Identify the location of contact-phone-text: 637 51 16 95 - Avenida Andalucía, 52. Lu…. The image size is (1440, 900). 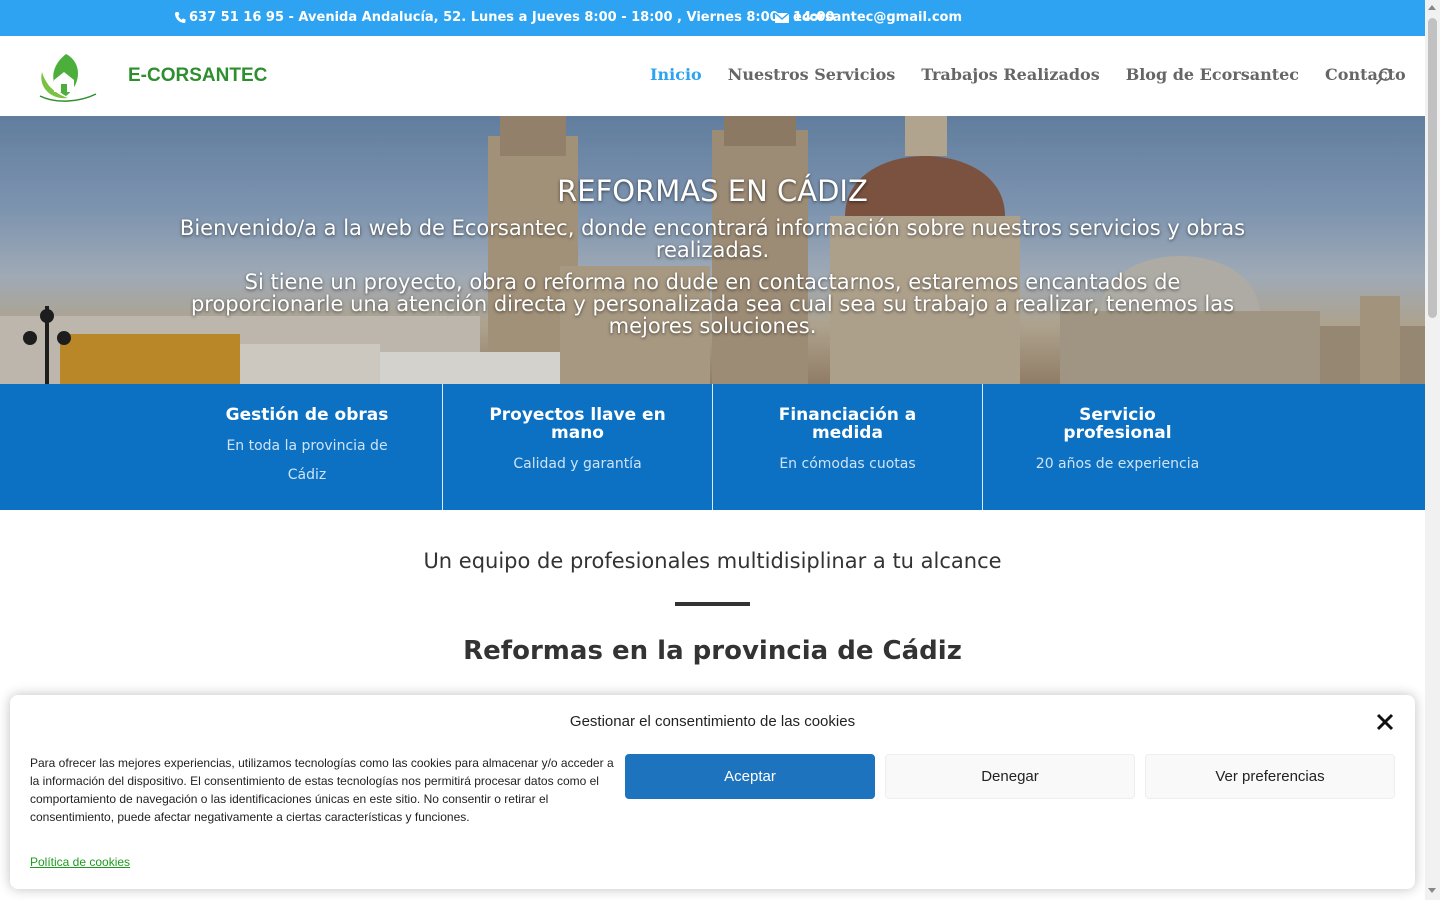
(512, 17).